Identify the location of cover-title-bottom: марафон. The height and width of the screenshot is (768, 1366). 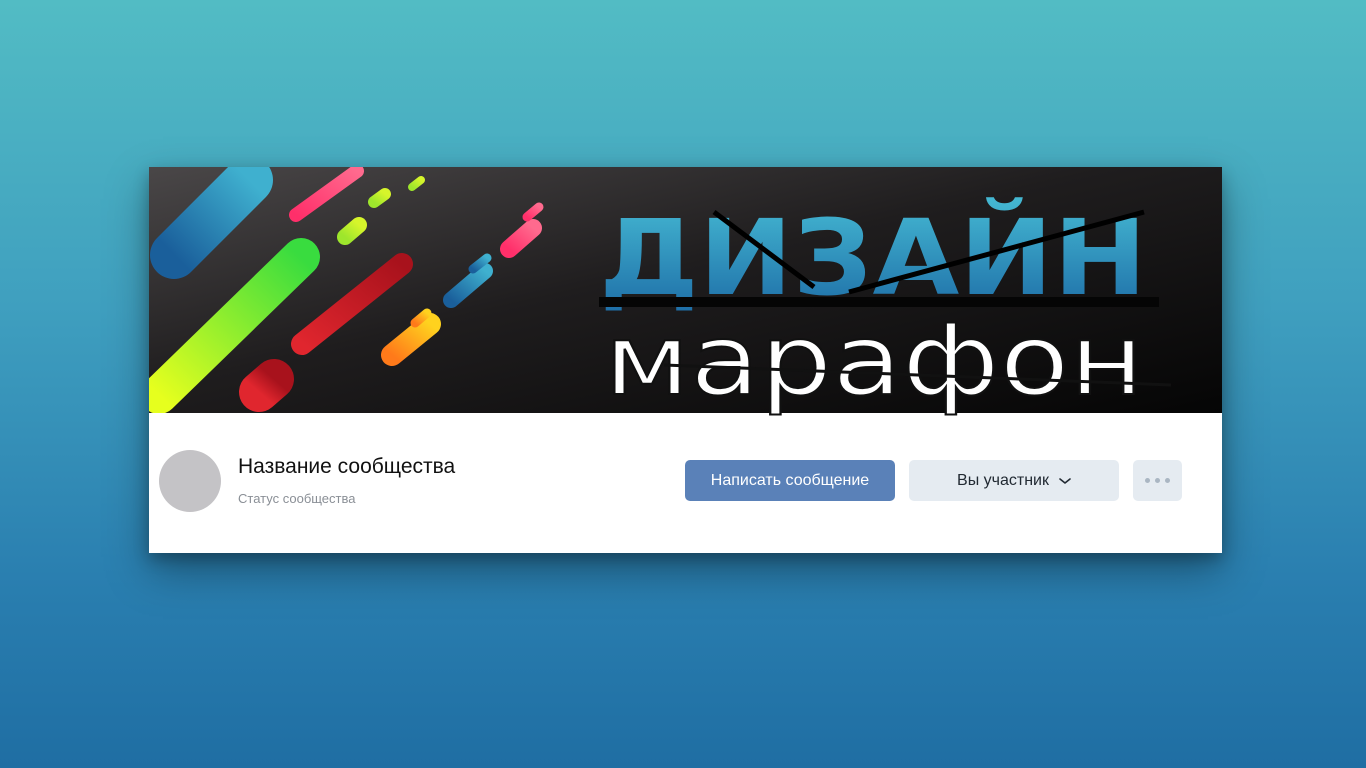
(874, 361).